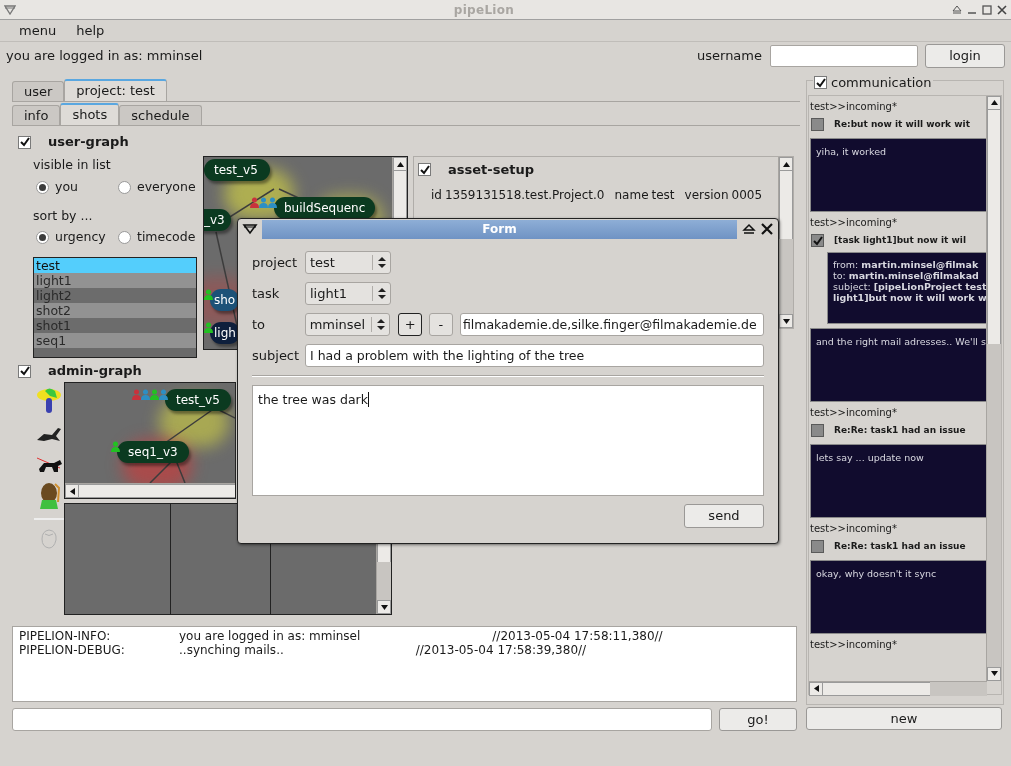  Describe the element at coordinates (747, 195) in the screenshot. I see `field-value: 0005` at that location.